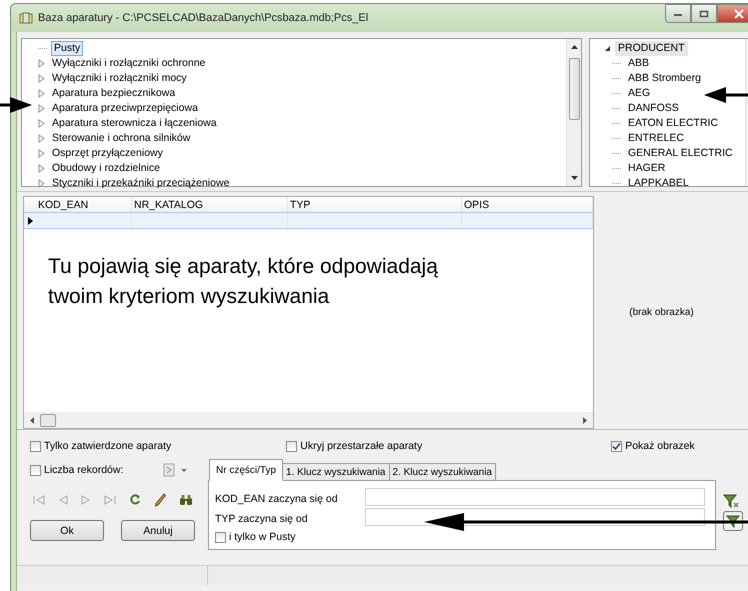  Describe the element at coordinates (243, 282) in the screenshot. I see `hint-text: Tu pojawią się aparaty, które odpowiadają twoim kryteriom wyszukiwania` at that location.